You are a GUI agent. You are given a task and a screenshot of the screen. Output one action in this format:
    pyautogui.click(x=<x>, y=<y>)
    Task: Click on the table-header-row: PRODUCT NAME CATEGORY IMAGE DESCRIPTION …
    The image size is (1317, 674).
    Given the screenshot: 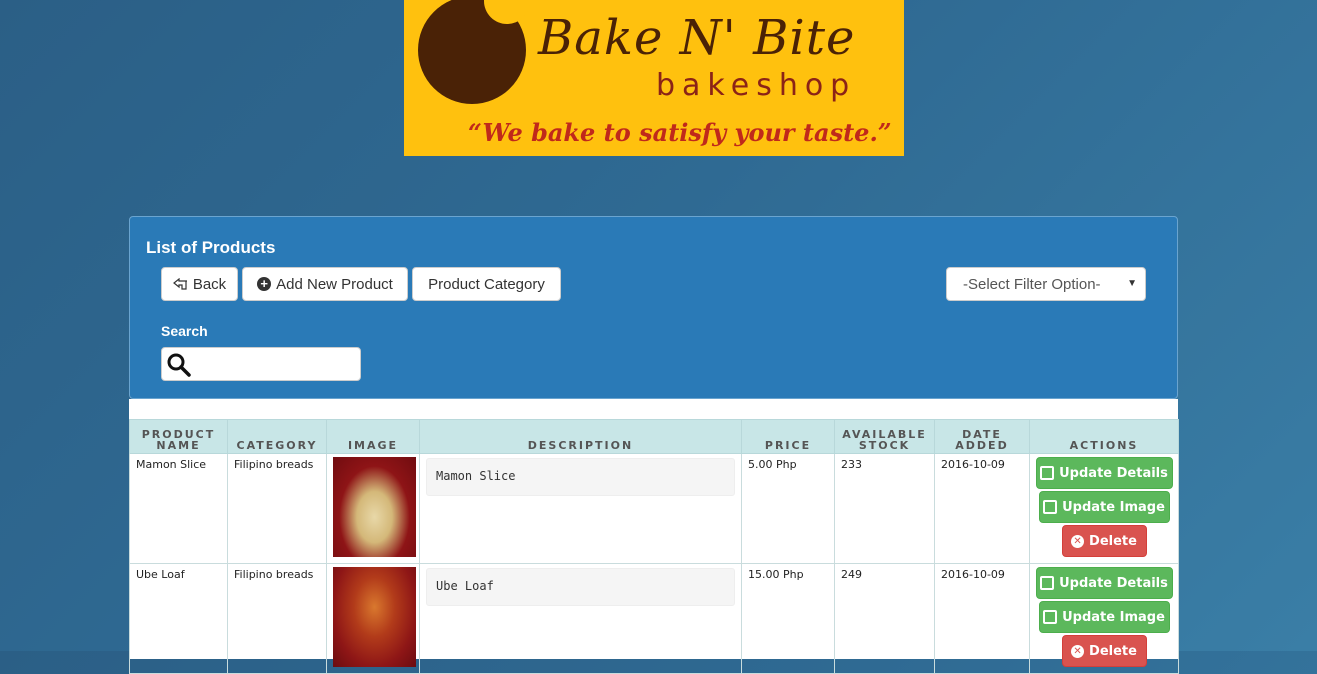 What is the action you would take?
    pyautogui.click(x=654, y=436)
    